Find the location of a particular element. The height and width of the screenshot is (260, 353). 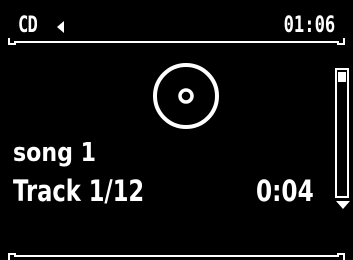

scrollbar-track is located at coordinates (342, 133).